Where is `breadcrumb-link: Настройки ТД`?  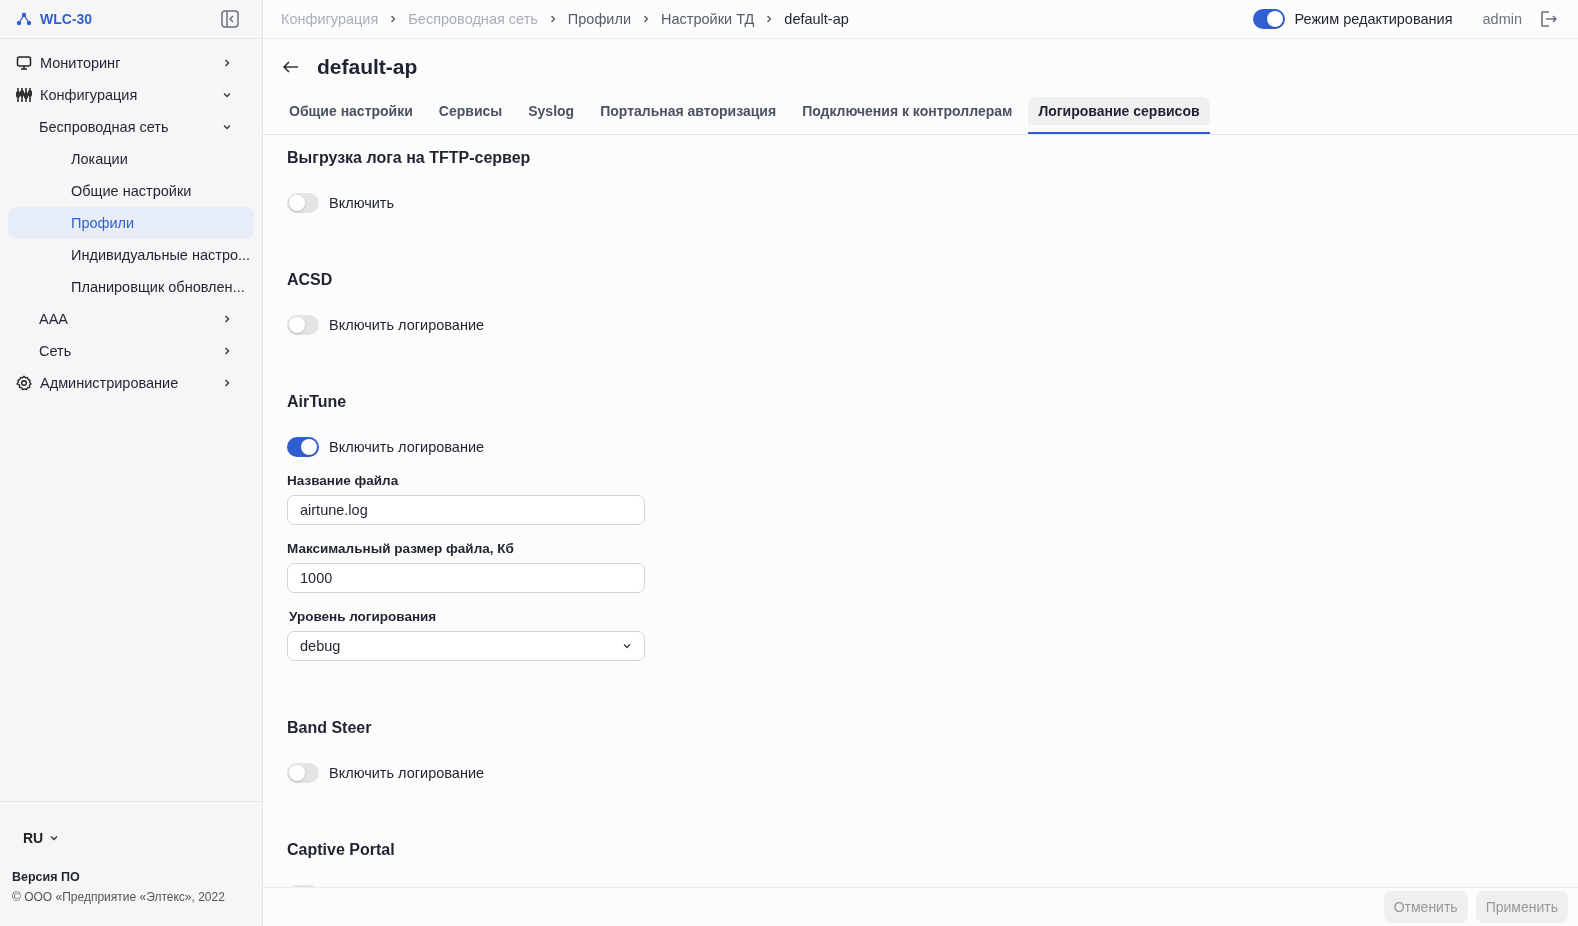 breadcrumb-link: Настройки ТД is located at coordinates (708, 19).